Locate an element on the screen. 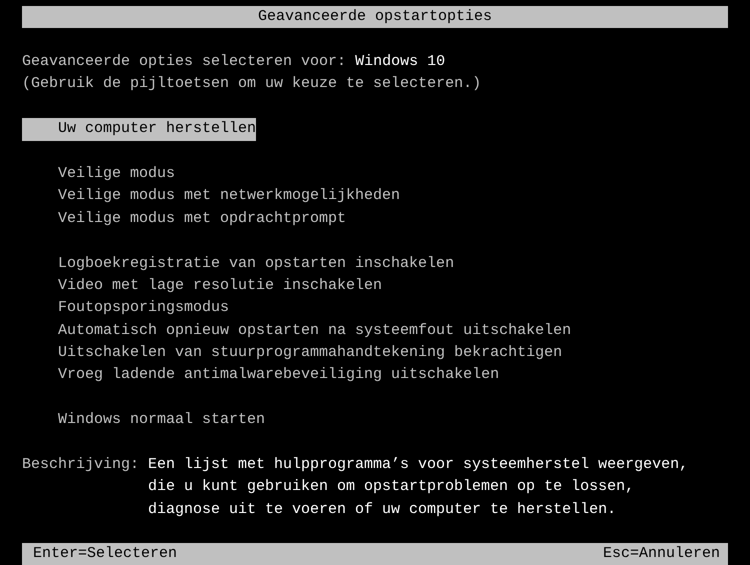  boot-option: Logboekregistratie van opstarten inschakelen is located at coordinates (238, 263).